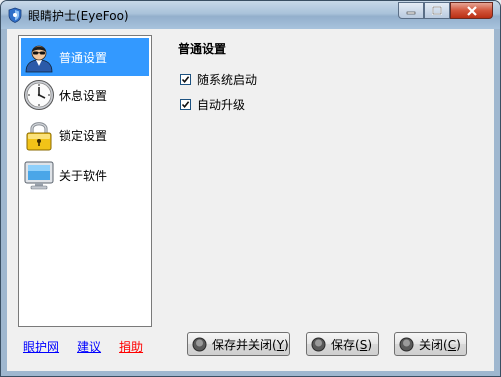  What do you see at coordinates (221, 105) in the screenshot?
I see `auto-update-checkbox-label: 自动升级` at bounding box center [221, 105].